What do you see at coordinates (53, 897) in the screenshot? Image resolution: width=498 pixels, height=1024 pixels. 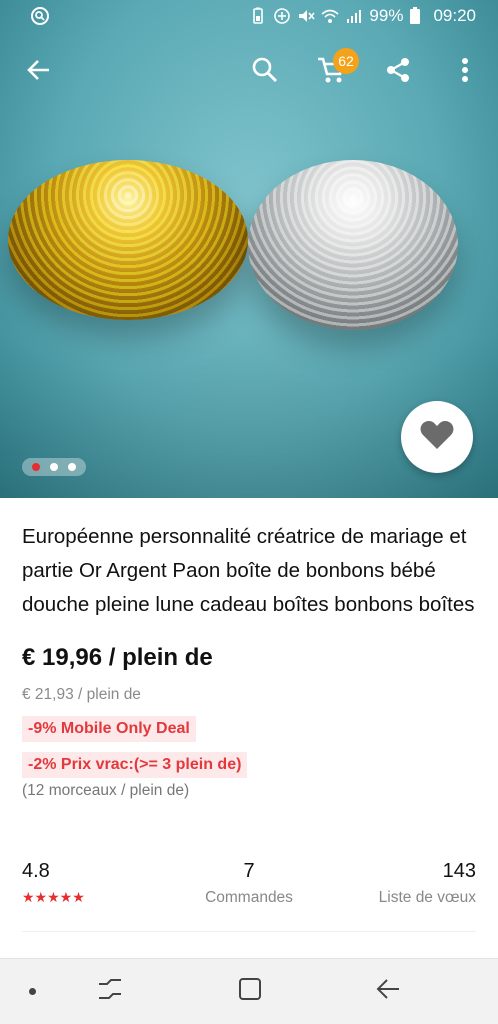 I see `star-rating-icon: ★★★★★` at bounding box center [53, 897].